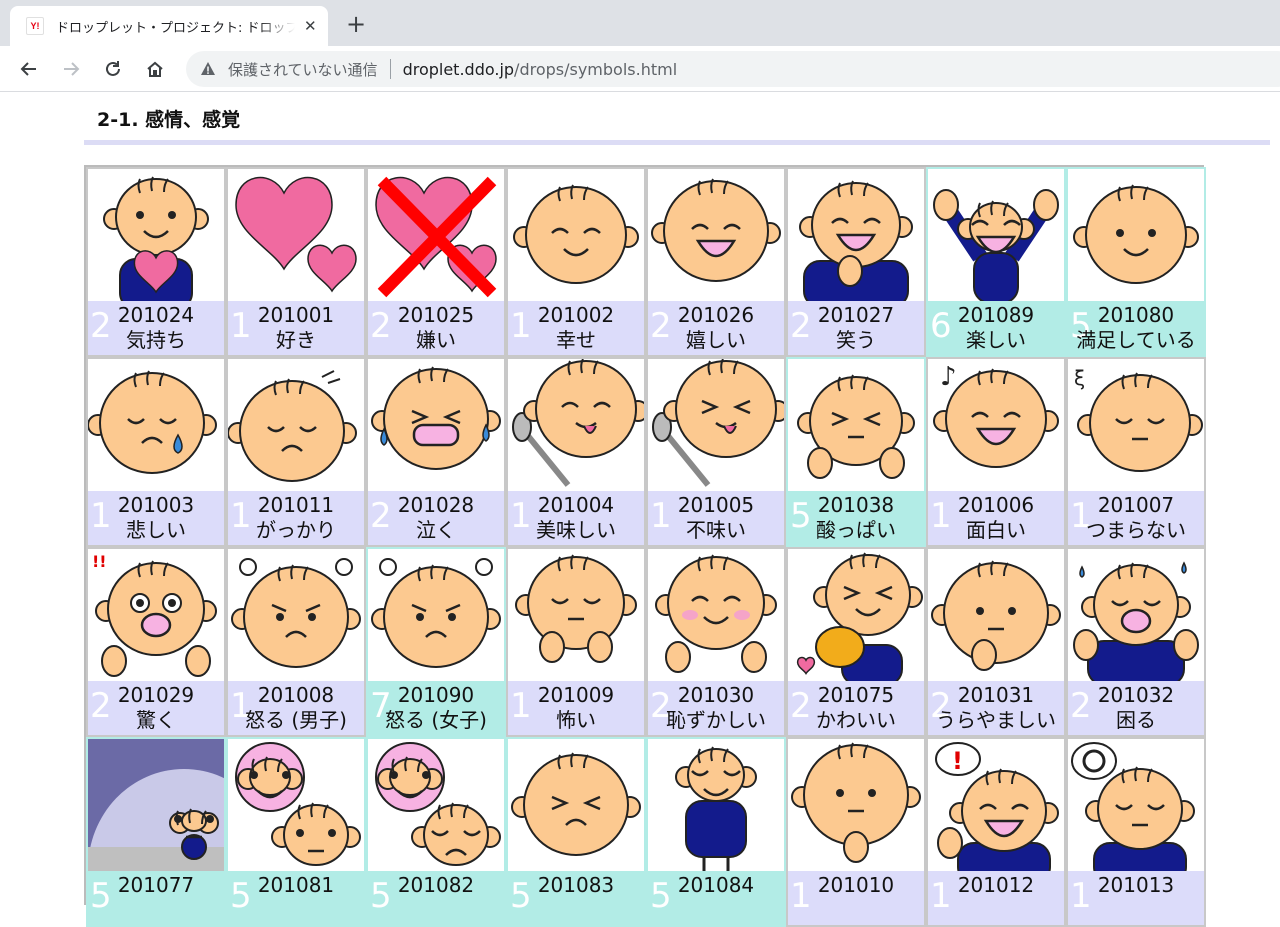 This screenshot has width=1280, height=927. I want to click on symbol-card: 2 201028 泣く, so click(436, 452).